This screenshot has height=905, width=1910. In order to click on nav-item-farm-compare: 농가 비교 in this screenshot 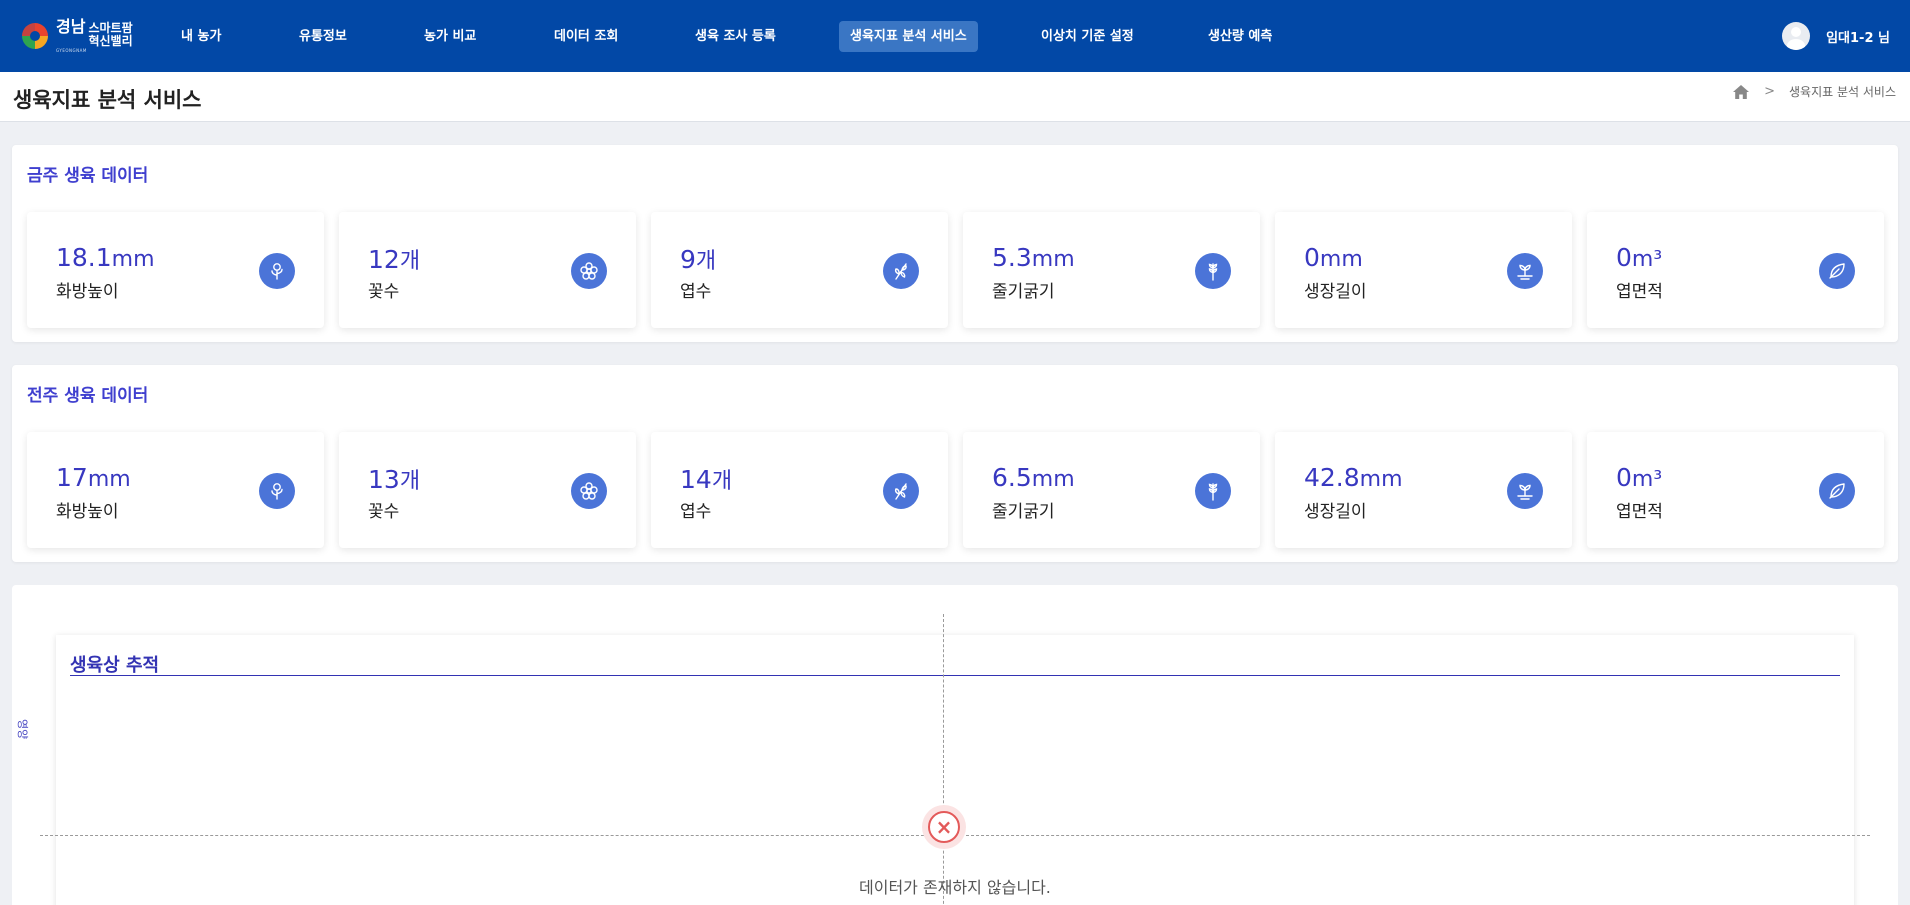, I will do `click(450, 36)`.